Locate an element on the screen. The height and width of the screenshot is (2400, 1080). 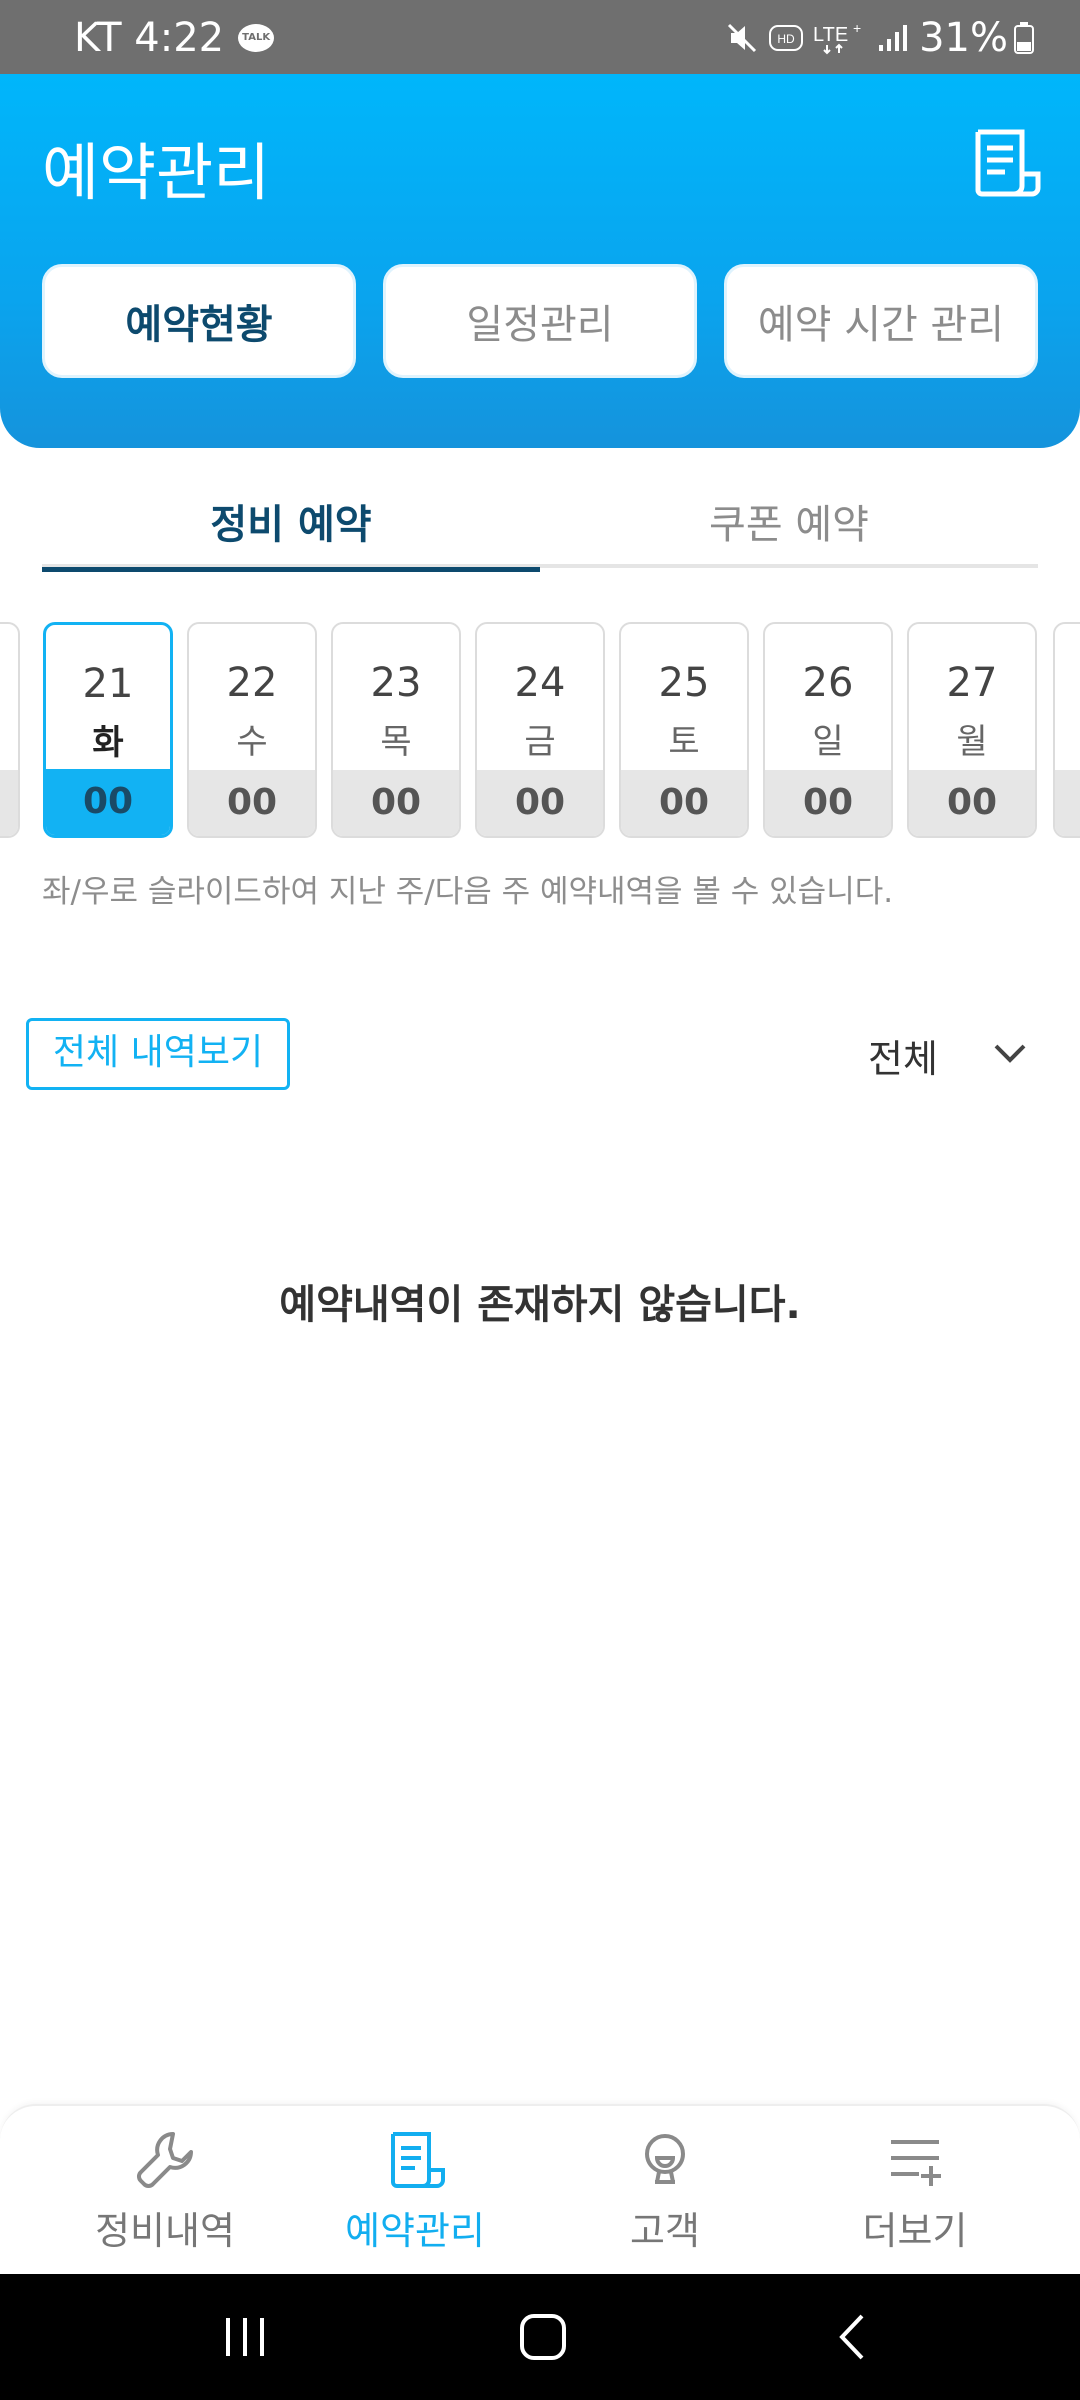
status-right: HD LTE + 31% is located at coordinates (884, 38).